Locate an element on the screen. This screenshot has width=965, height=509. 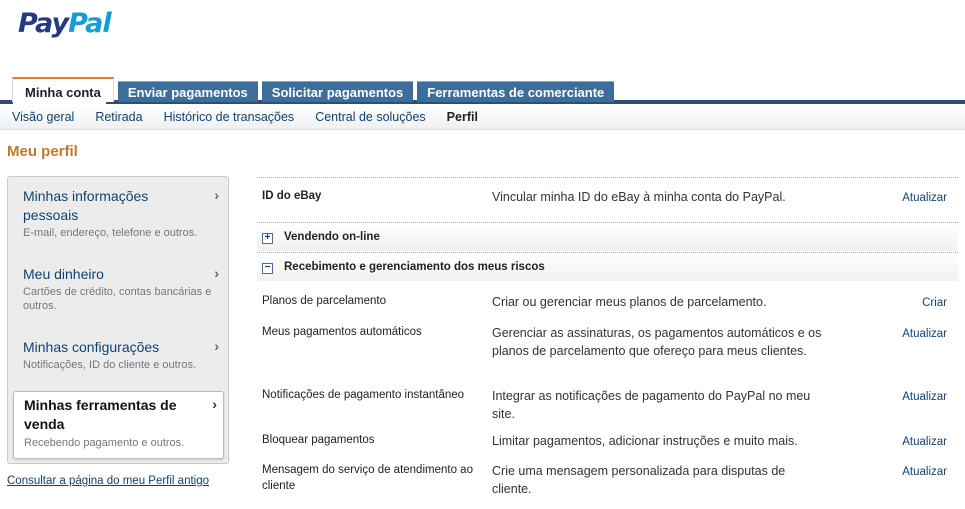
paypal-logo: PayPal is located at coordinates (65, 23).